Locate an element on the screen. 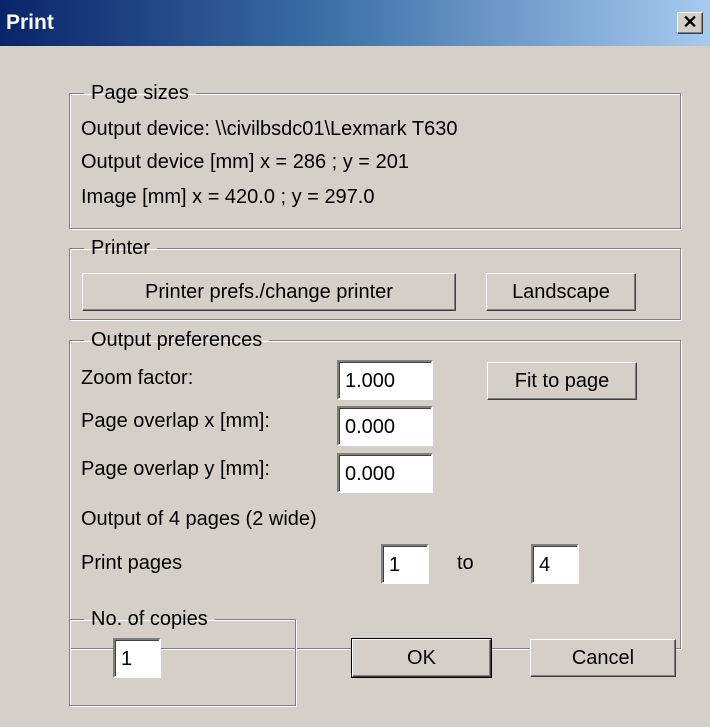 The height and width of the screenshot is (727, 710). print-pages-label: Print pages is located at coordinates (132, 563).